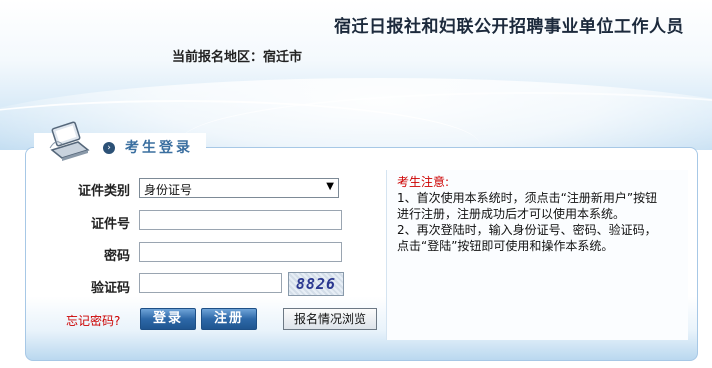  Describe the element at coordinates (69, 141) in the screenshot. I see `laptop-icon` at that location.